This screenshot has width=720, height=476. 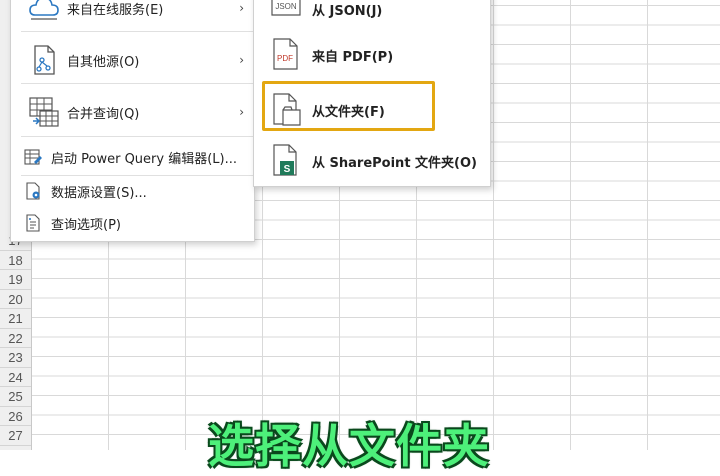 I want to click on menu-item-combine-queries: 合并查询(Q) ›, so click(x=132, y=112).